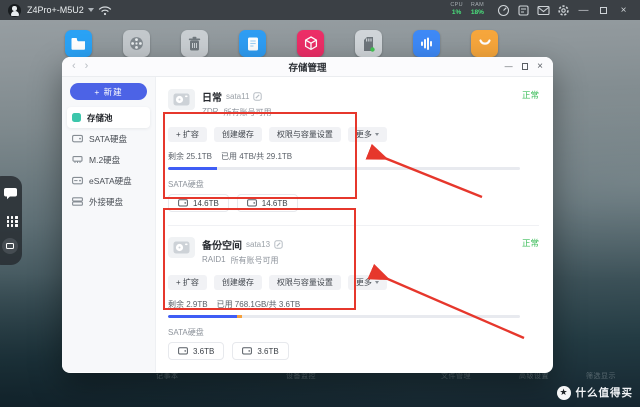 This screenshot has width=640, height=407. Describe the element at coordinates (55, 10) in the screenshot. I see `device-name: Z4Pro+-M5U2` at that location.